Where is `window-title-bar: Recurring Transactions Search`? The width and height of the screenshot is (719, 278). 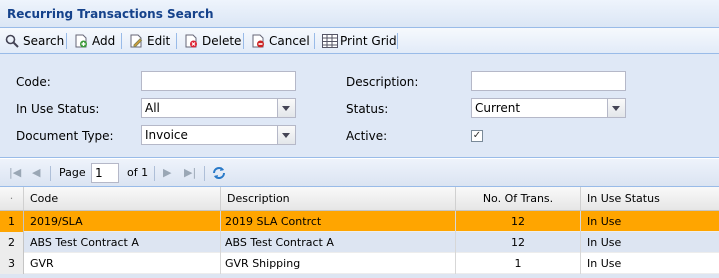 window-title-bar: Recurring Transactions Search is located at coordinates (359, 14).